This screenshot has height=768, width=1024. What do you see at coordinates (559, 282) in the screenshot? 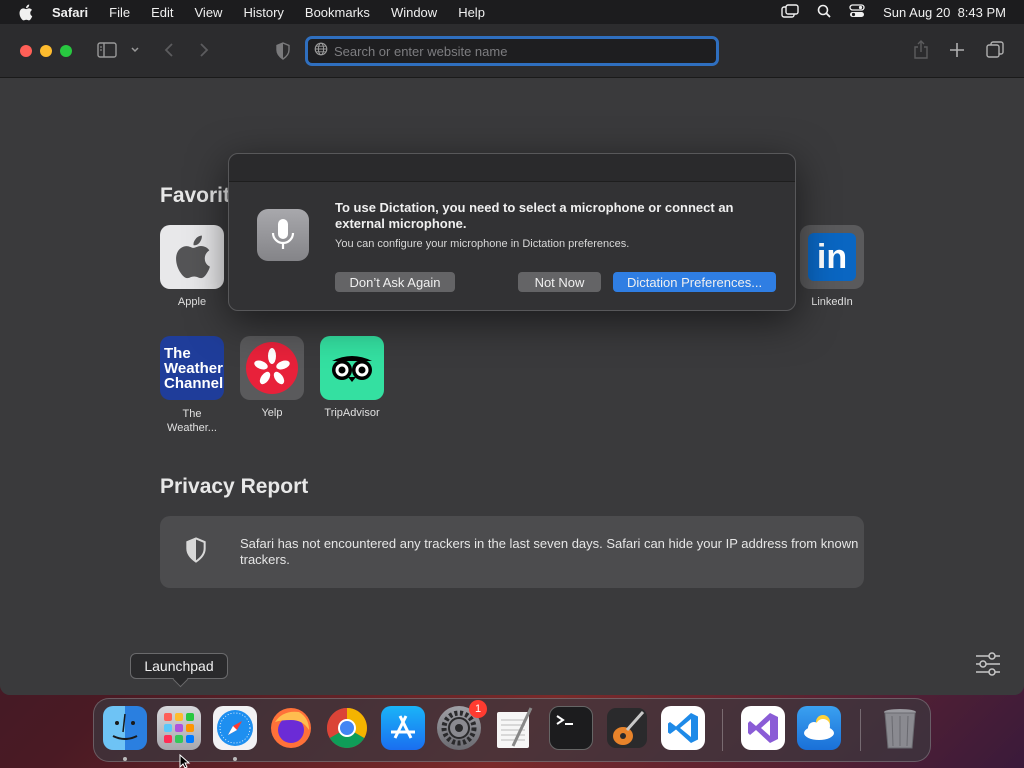
I see `not-now-button: Not Now` at bounding box center [559, 282].